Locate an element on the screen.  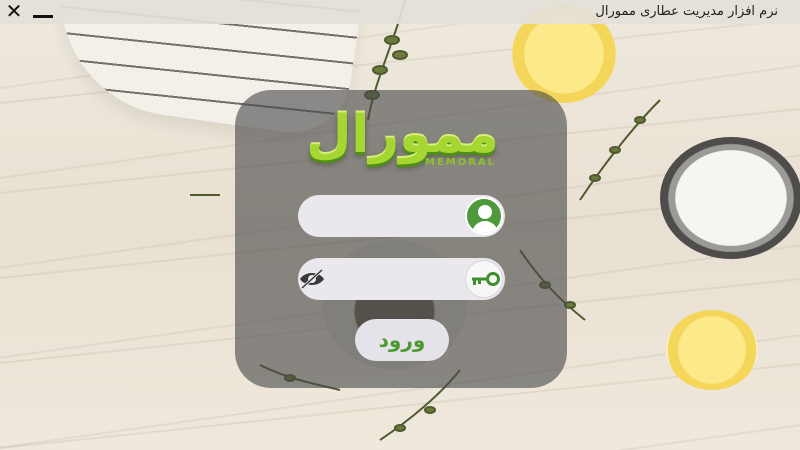
username-input is located at coordinates (386, 217).